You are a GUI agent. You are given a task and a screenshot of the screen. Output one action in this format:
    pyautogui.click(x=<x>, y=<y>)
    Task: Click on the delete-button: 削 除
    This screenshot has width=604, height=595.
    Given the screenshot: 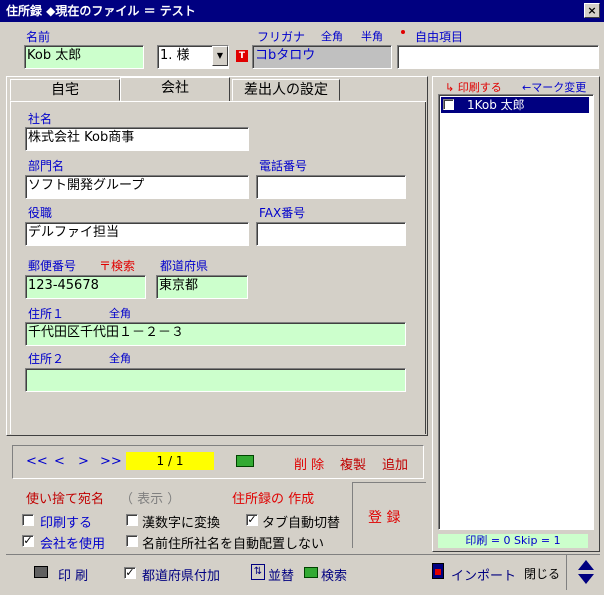 What is the action you would take?
    pyautogui.click(x=309, y=463)
    